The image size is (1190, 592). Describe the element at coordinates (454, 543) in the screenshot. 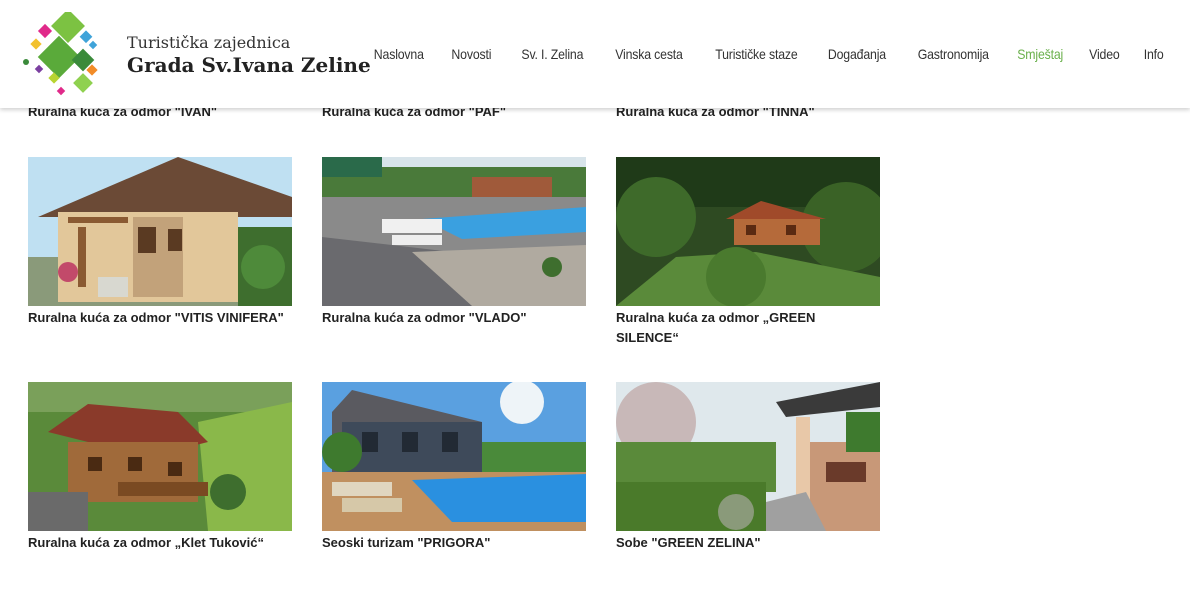

I see `listing-title-prigora: Seoski turizam "PRIGORA"` at that location.